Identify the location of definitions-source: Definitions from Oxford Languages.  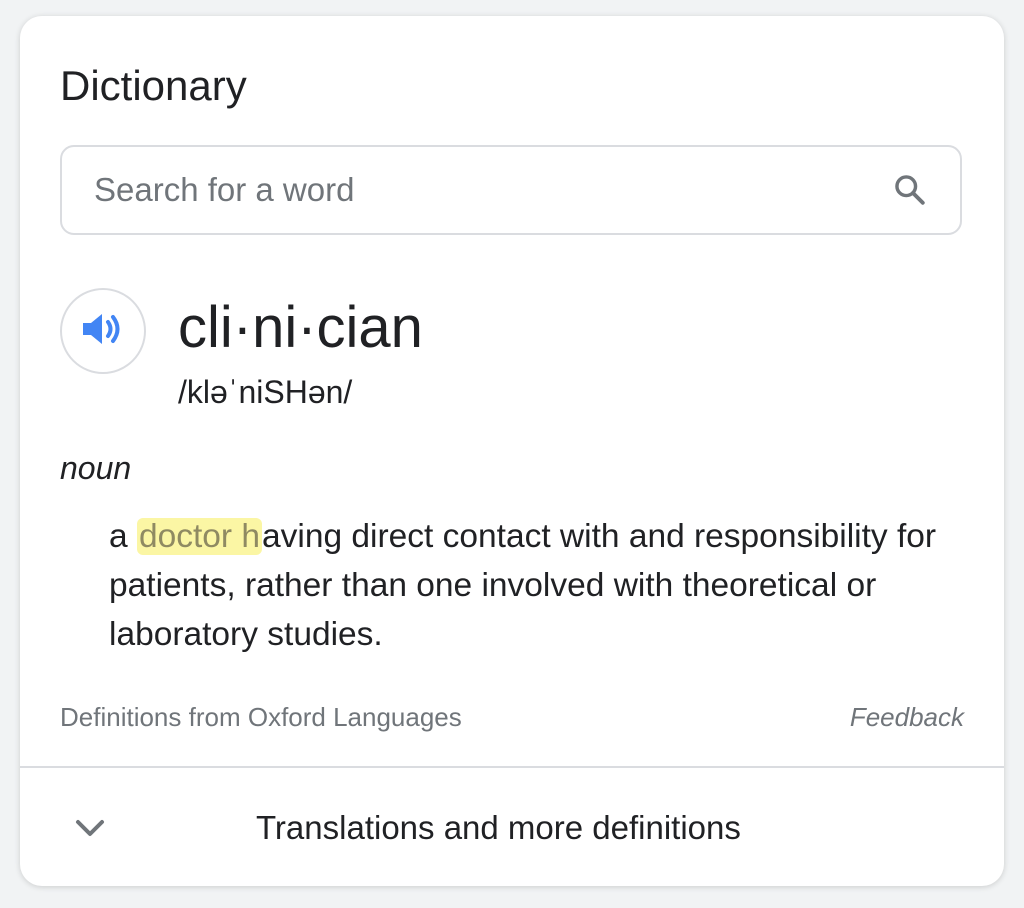
(261, 717).